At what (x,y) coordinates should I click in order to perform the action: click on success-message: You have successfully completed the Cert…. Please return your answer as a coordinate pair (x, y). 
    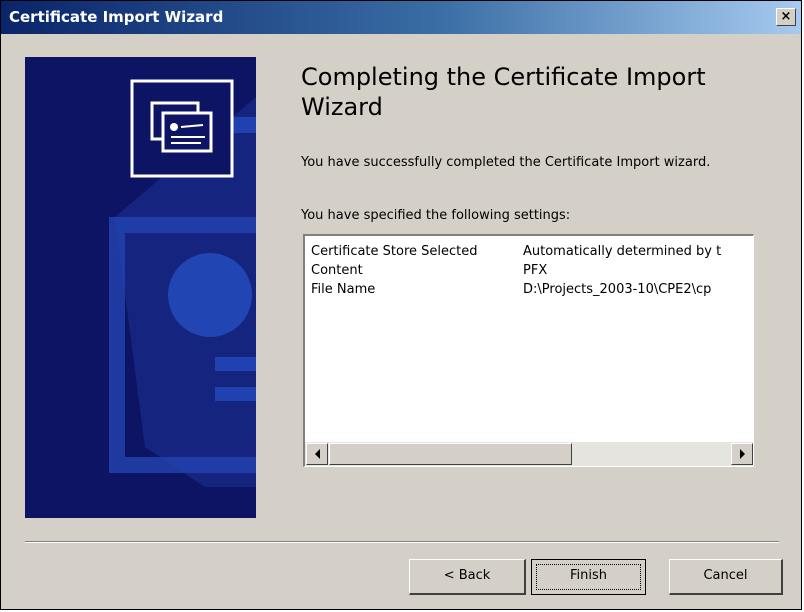
    Looking at the image, I should click on (506, 162).